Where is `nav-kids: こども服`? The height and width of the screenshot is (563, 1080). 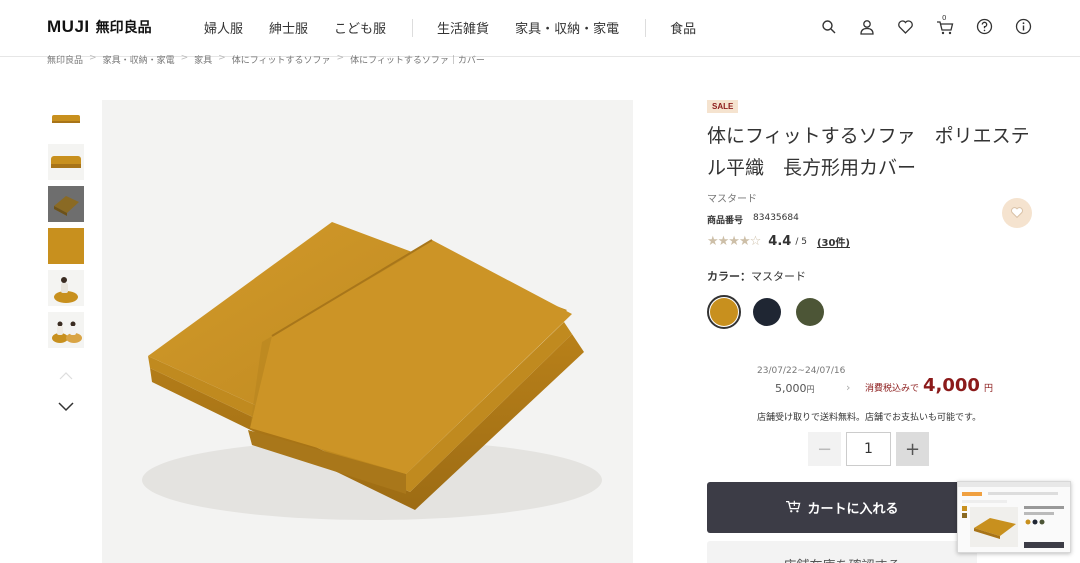 nav-kids: こども服 is located at coordinates (360, 27).